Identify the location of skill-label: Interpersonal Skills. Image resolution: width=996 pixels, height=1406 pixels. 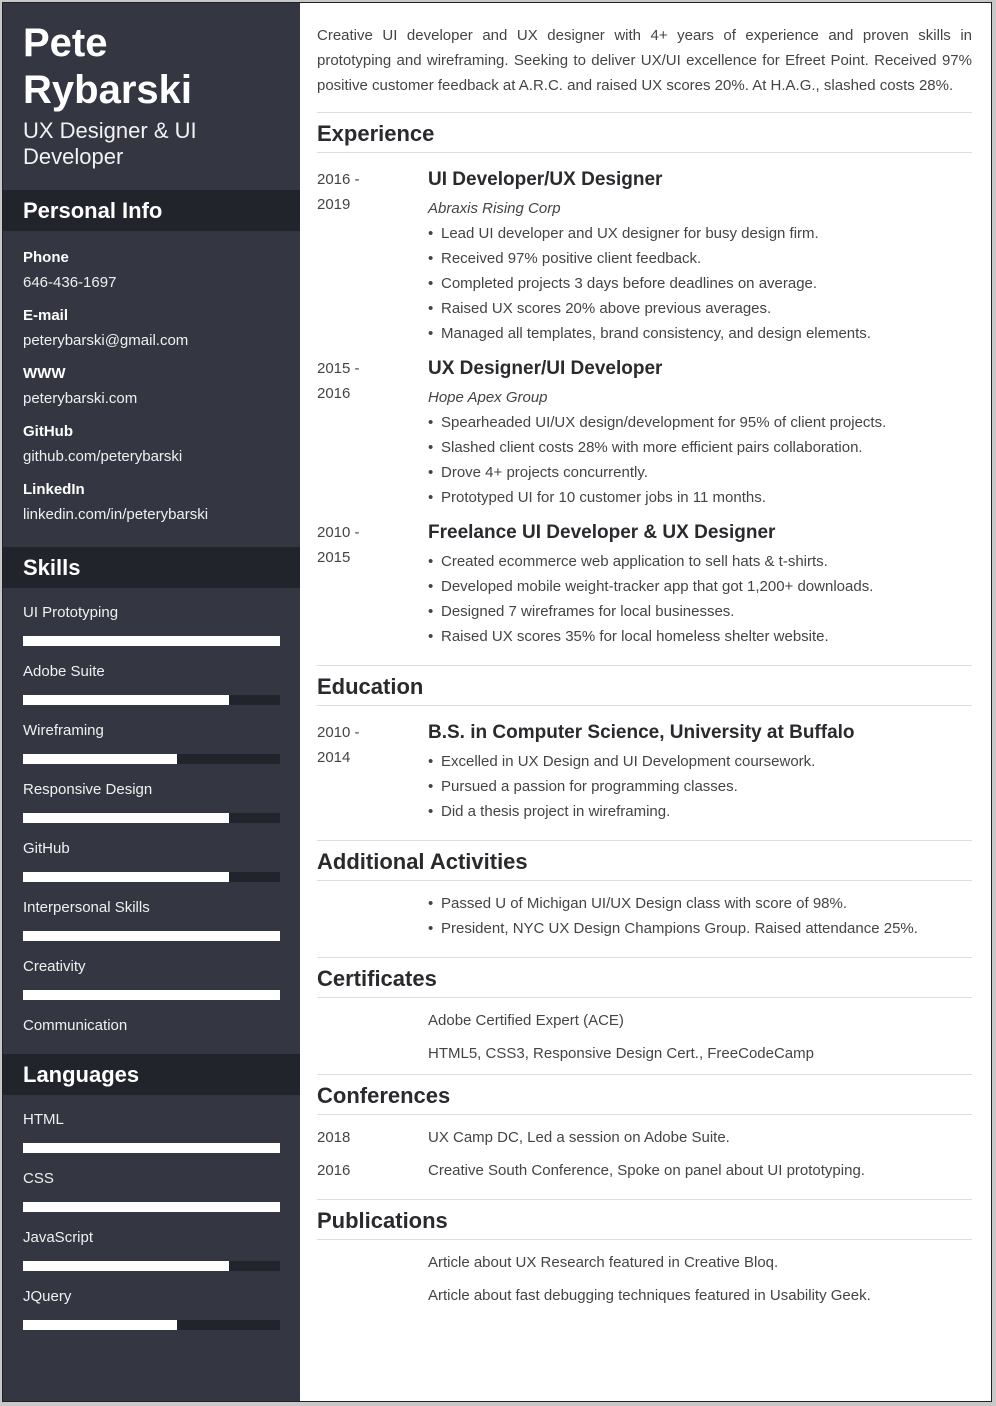
(86, 907).